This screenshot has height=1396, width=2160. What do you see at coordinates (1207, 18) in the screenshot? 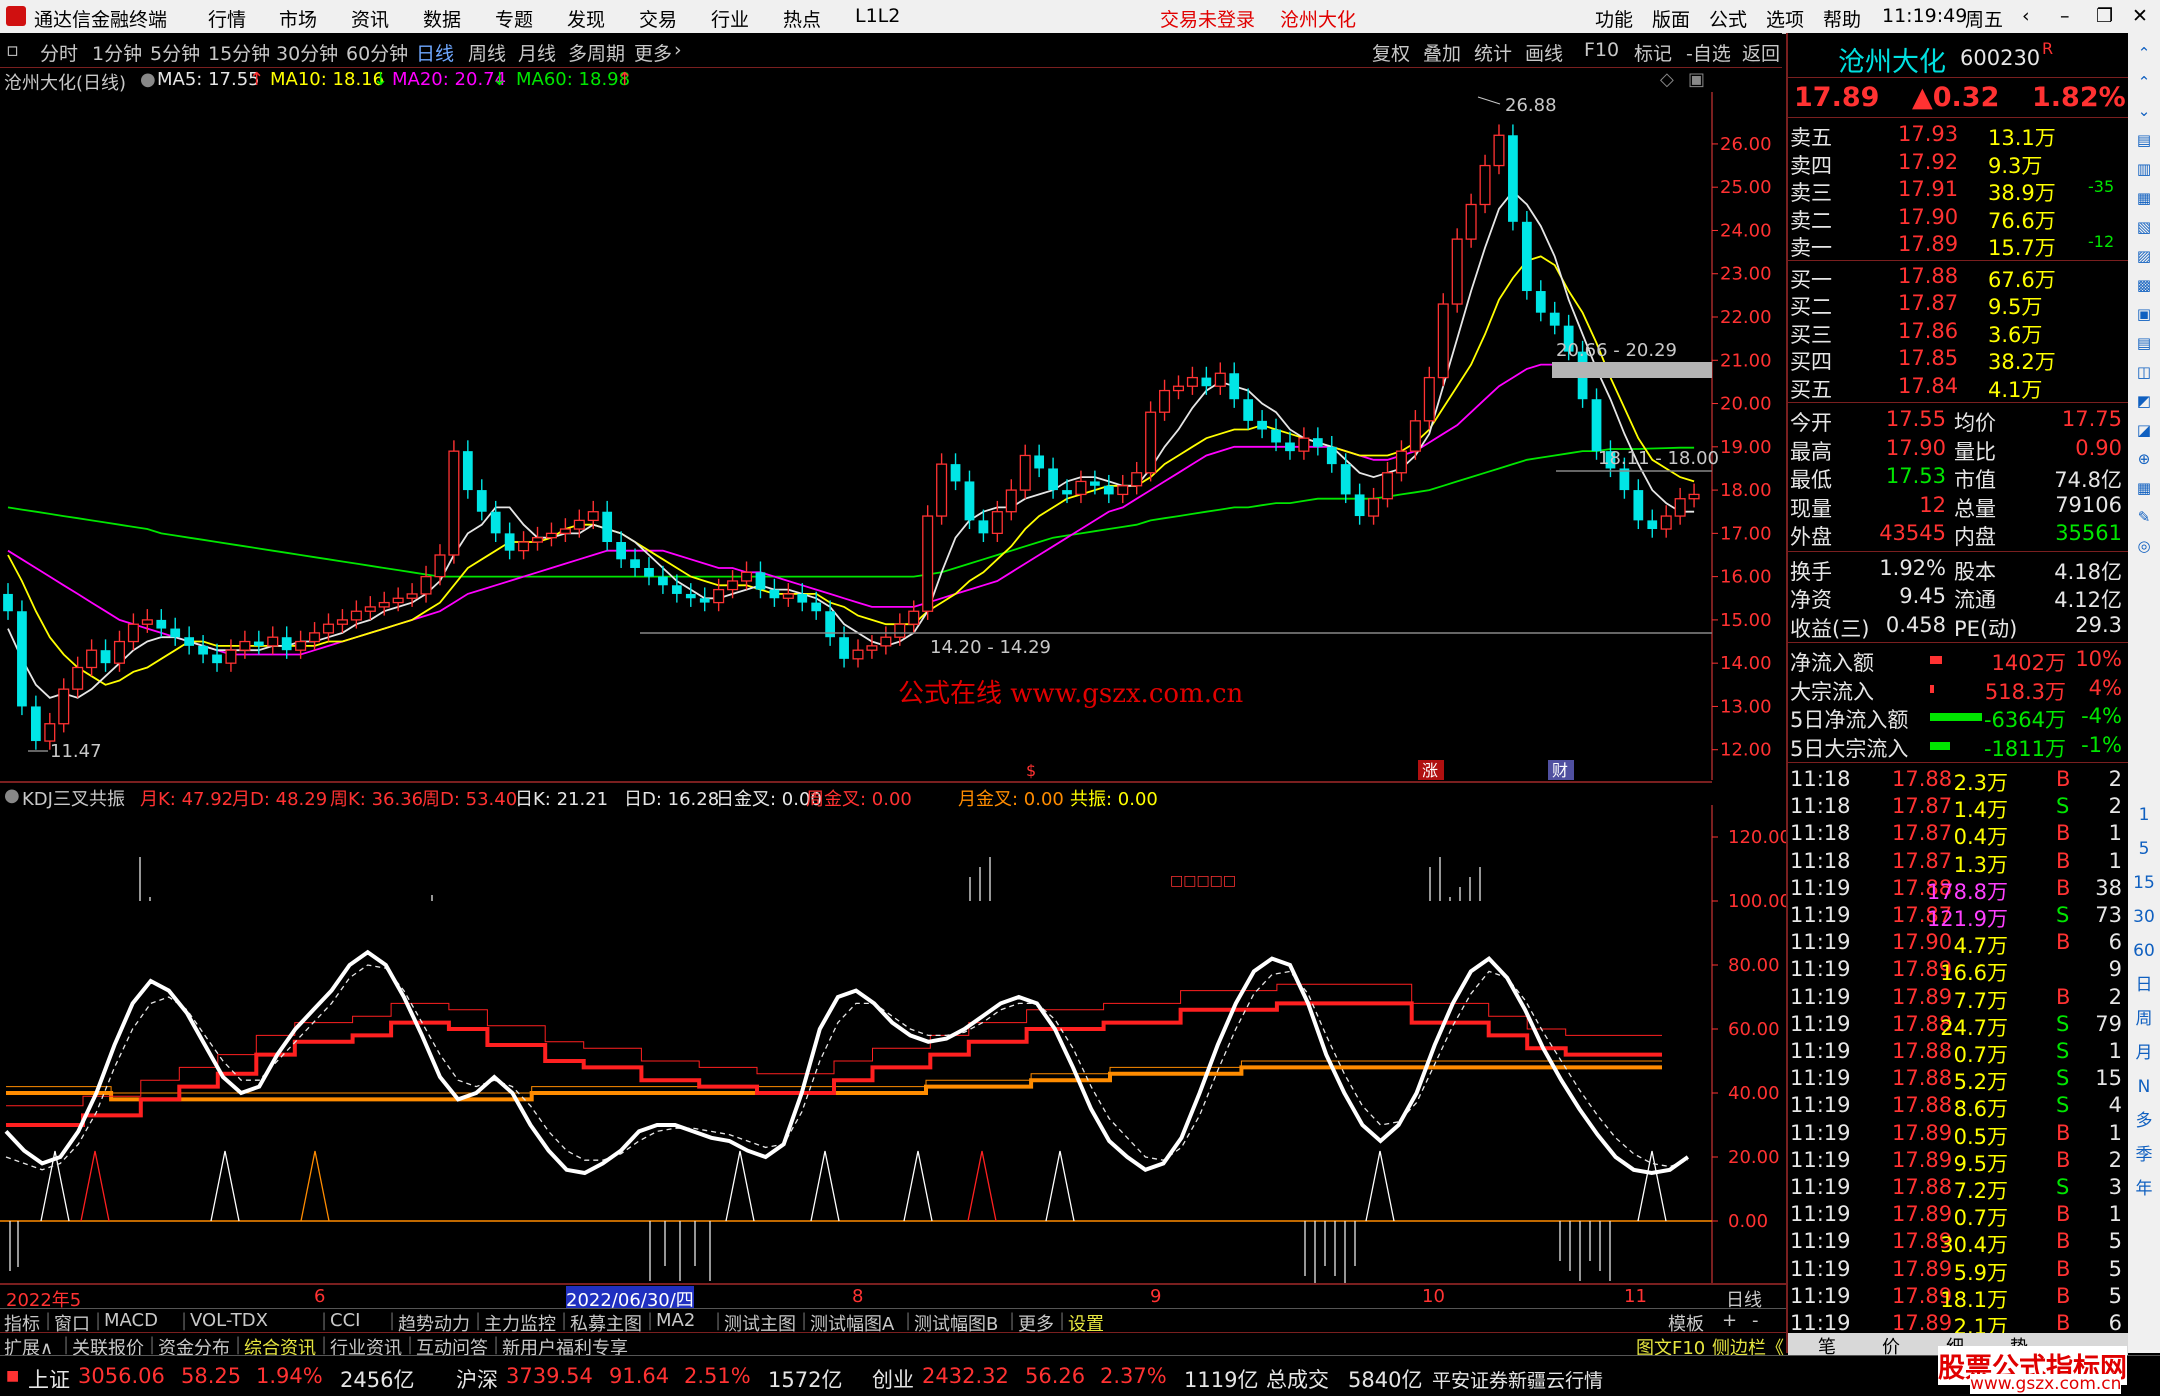
I see `trade-status: 交易未登录` at bounding box center [1207, 18].